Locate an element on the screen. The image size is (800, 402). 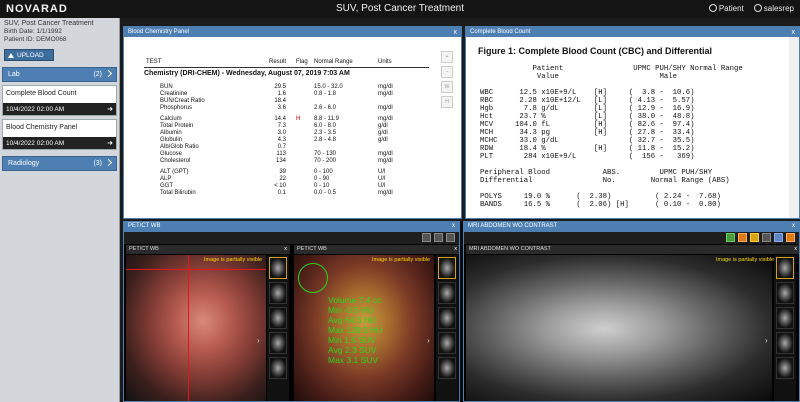
annotate-icon is located at coordinates (790, 237).